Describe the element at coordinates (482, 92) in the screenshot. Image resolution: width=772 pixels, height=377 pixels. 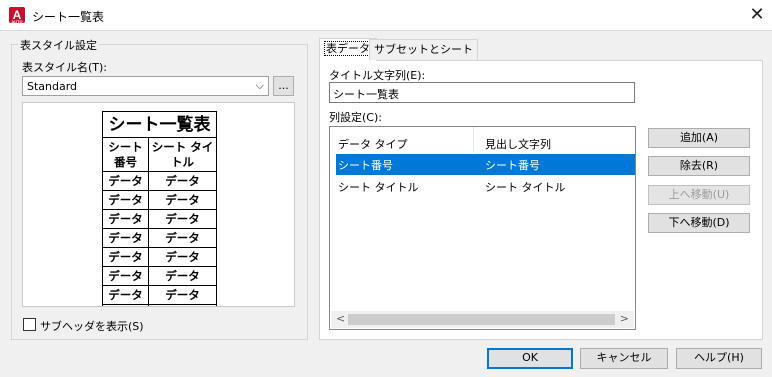
I see `title-string-input: シート一覧表` at that location.